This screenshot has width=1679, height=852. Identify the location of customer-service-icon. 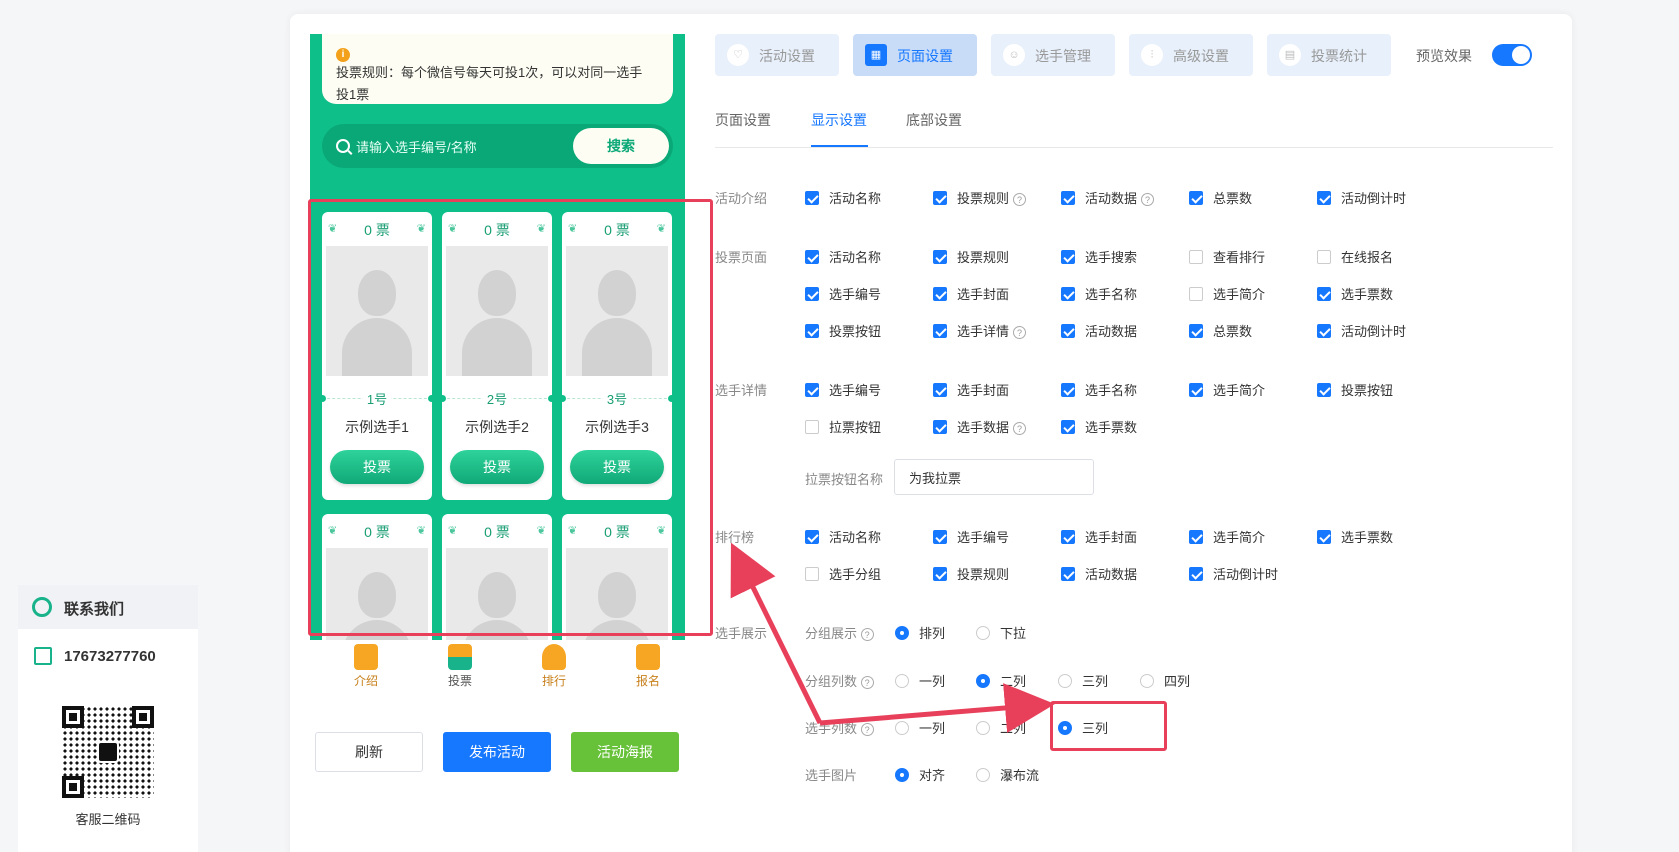
(42, 607).